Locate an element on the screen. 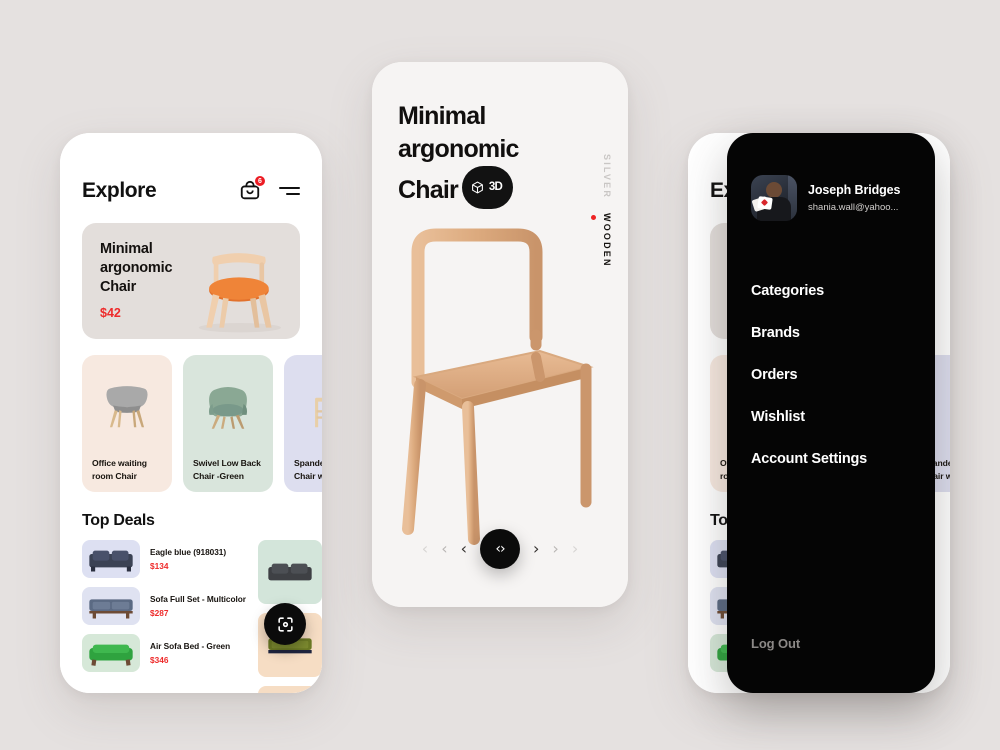 Image resolution: width=1000 pixels, height=750 pixels. view-3d-label: 3D is located at coordinates (495, 187).